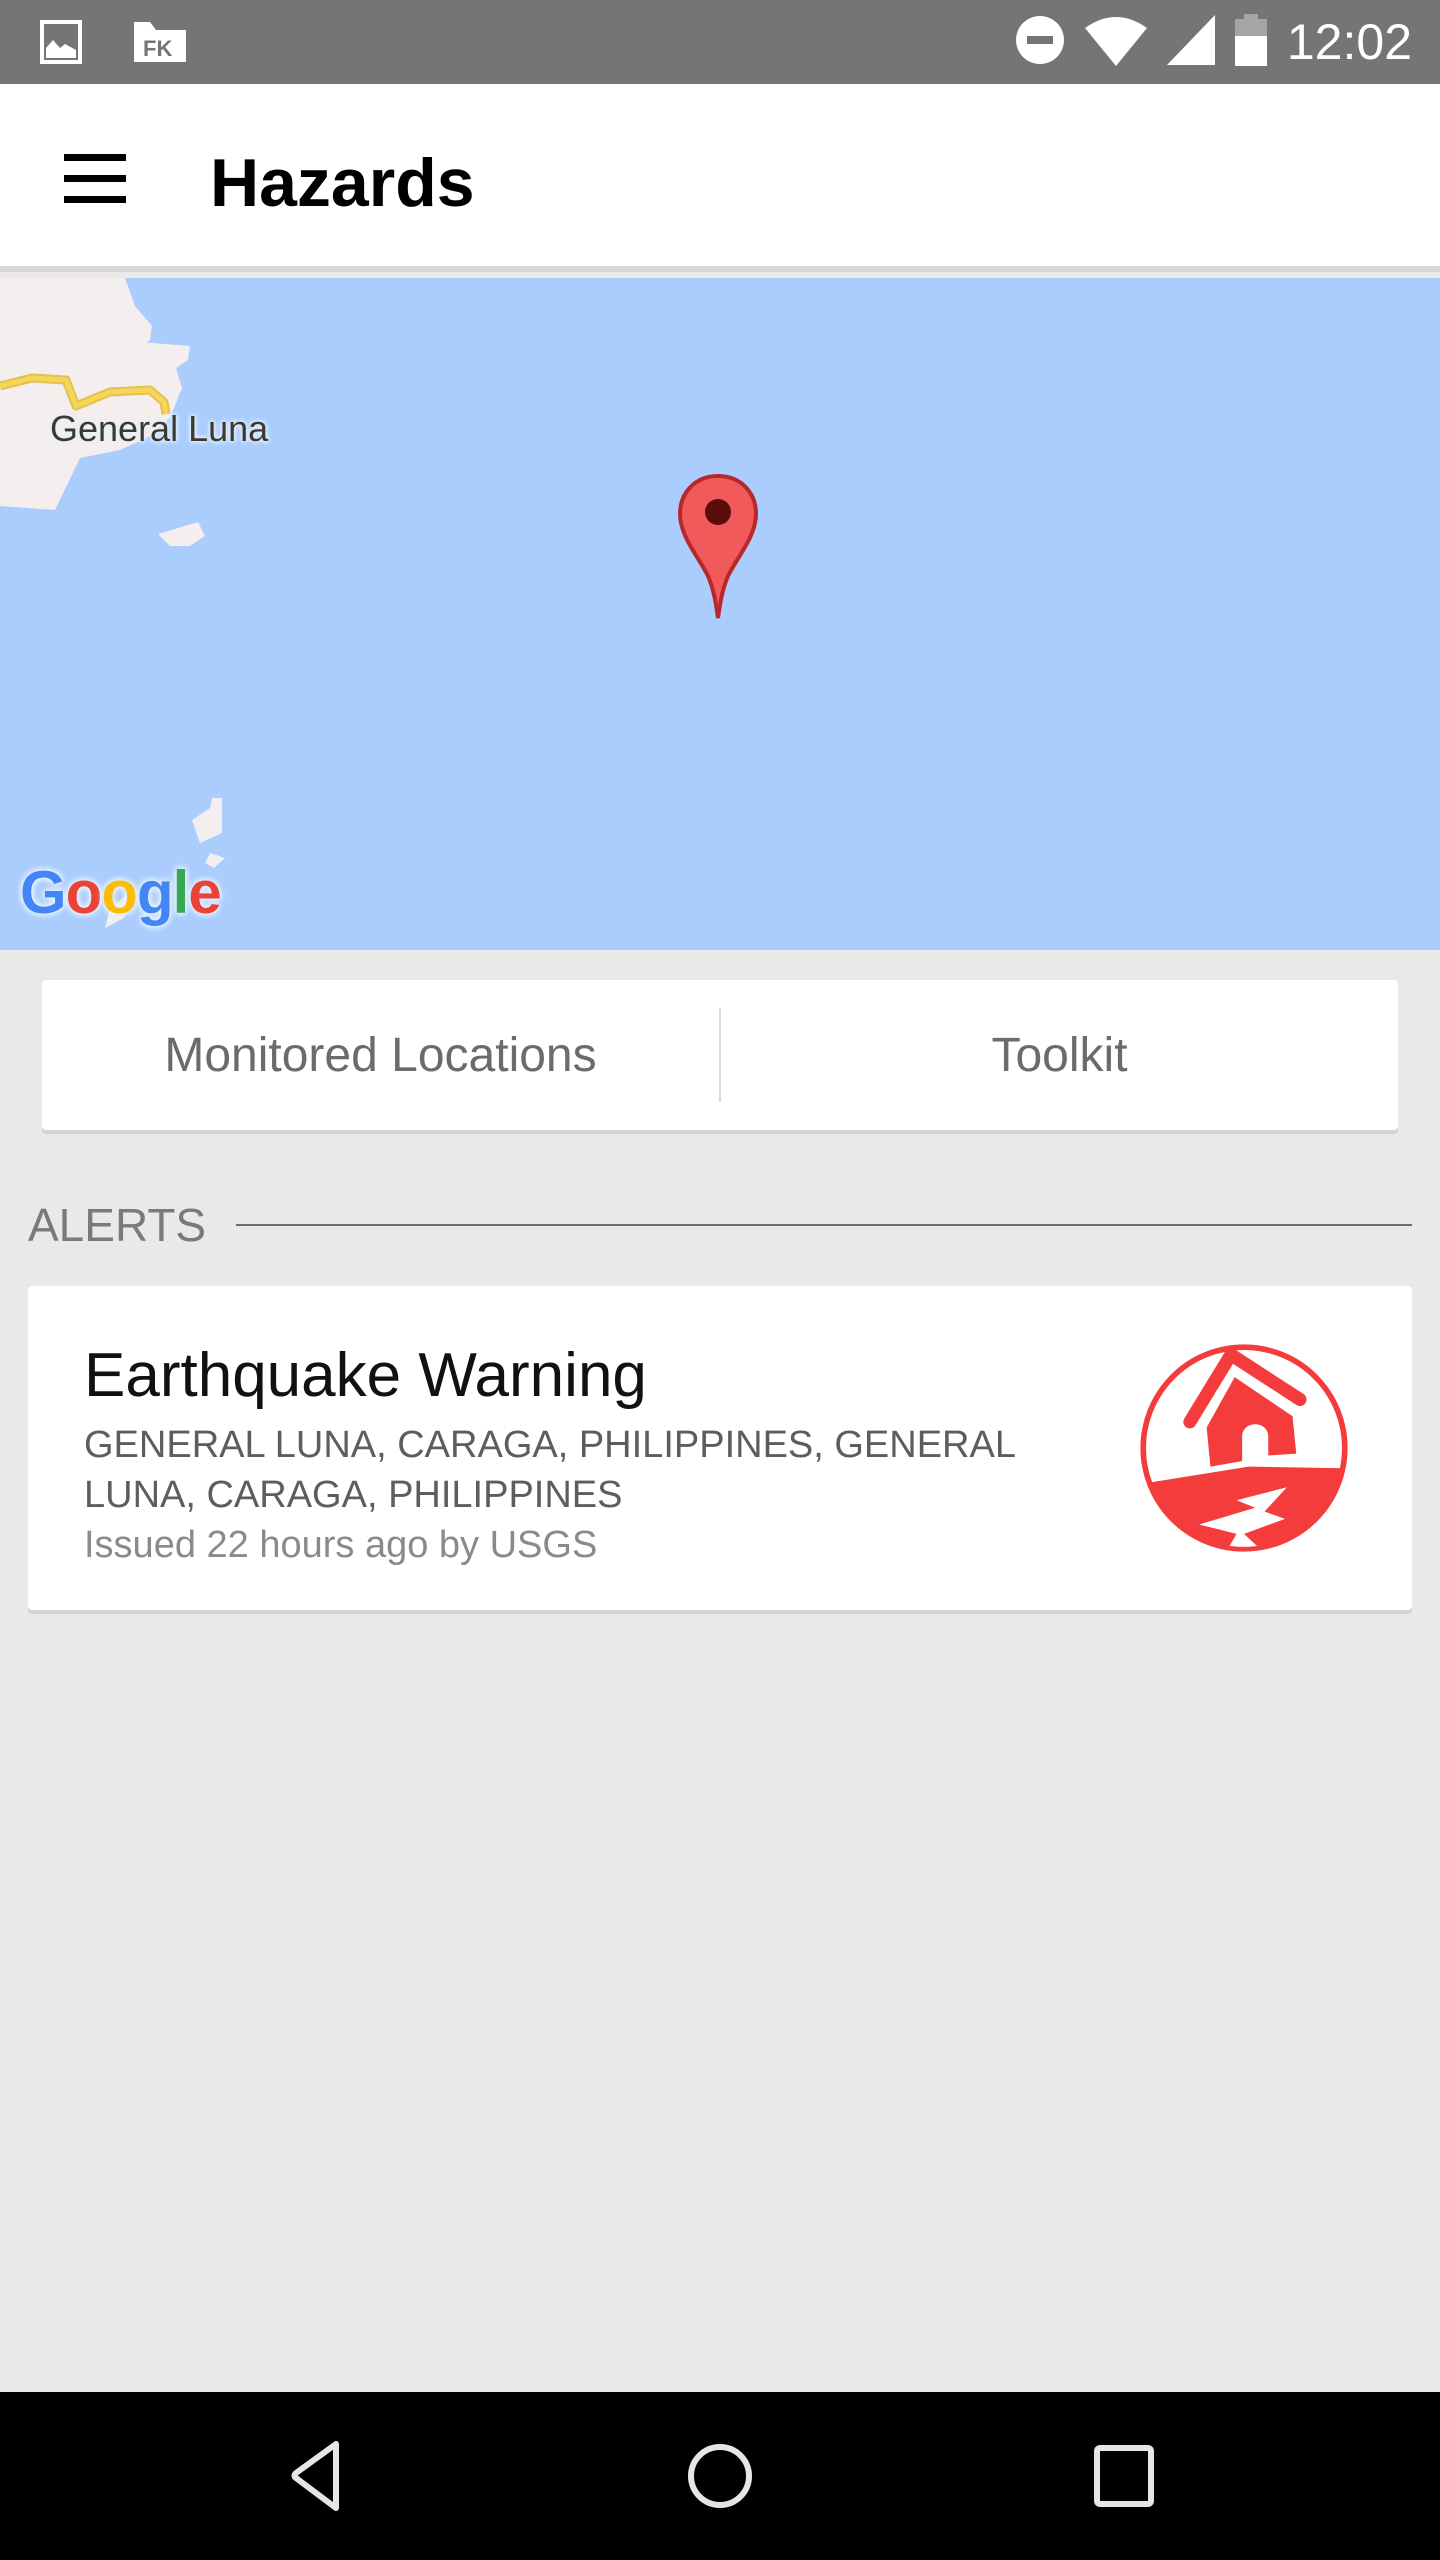  I want to click on image-notification-icon, so click(62, 44).